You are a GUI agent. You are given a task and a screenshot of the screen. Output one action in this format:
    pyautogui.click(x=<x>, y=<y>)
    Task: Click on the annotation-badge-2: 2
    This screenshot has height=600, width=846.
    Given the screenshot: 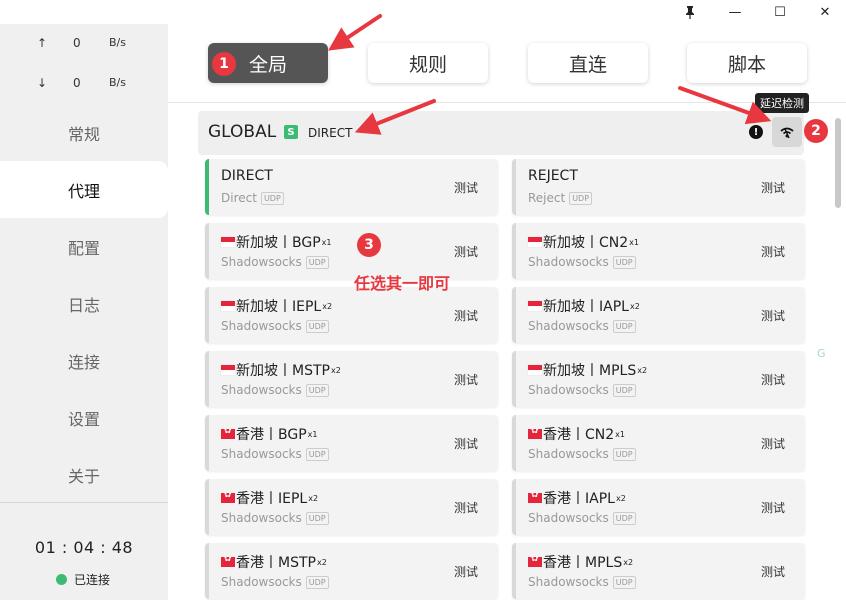 What is the action you would take?
    pyautogui.click(x=816, y=131)
    